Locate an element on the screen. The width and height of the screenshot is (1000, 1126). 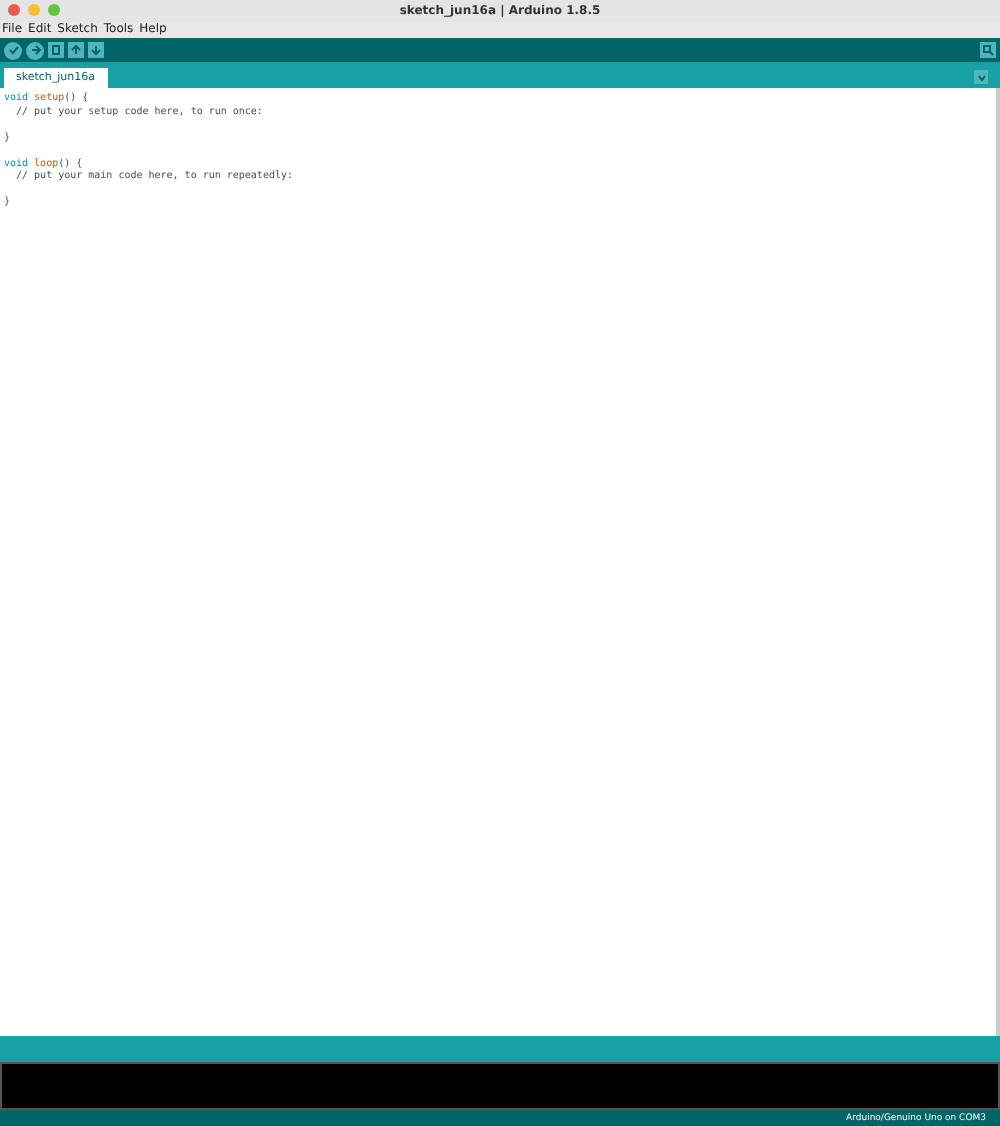
search-button is located at coordinates (988, 50).